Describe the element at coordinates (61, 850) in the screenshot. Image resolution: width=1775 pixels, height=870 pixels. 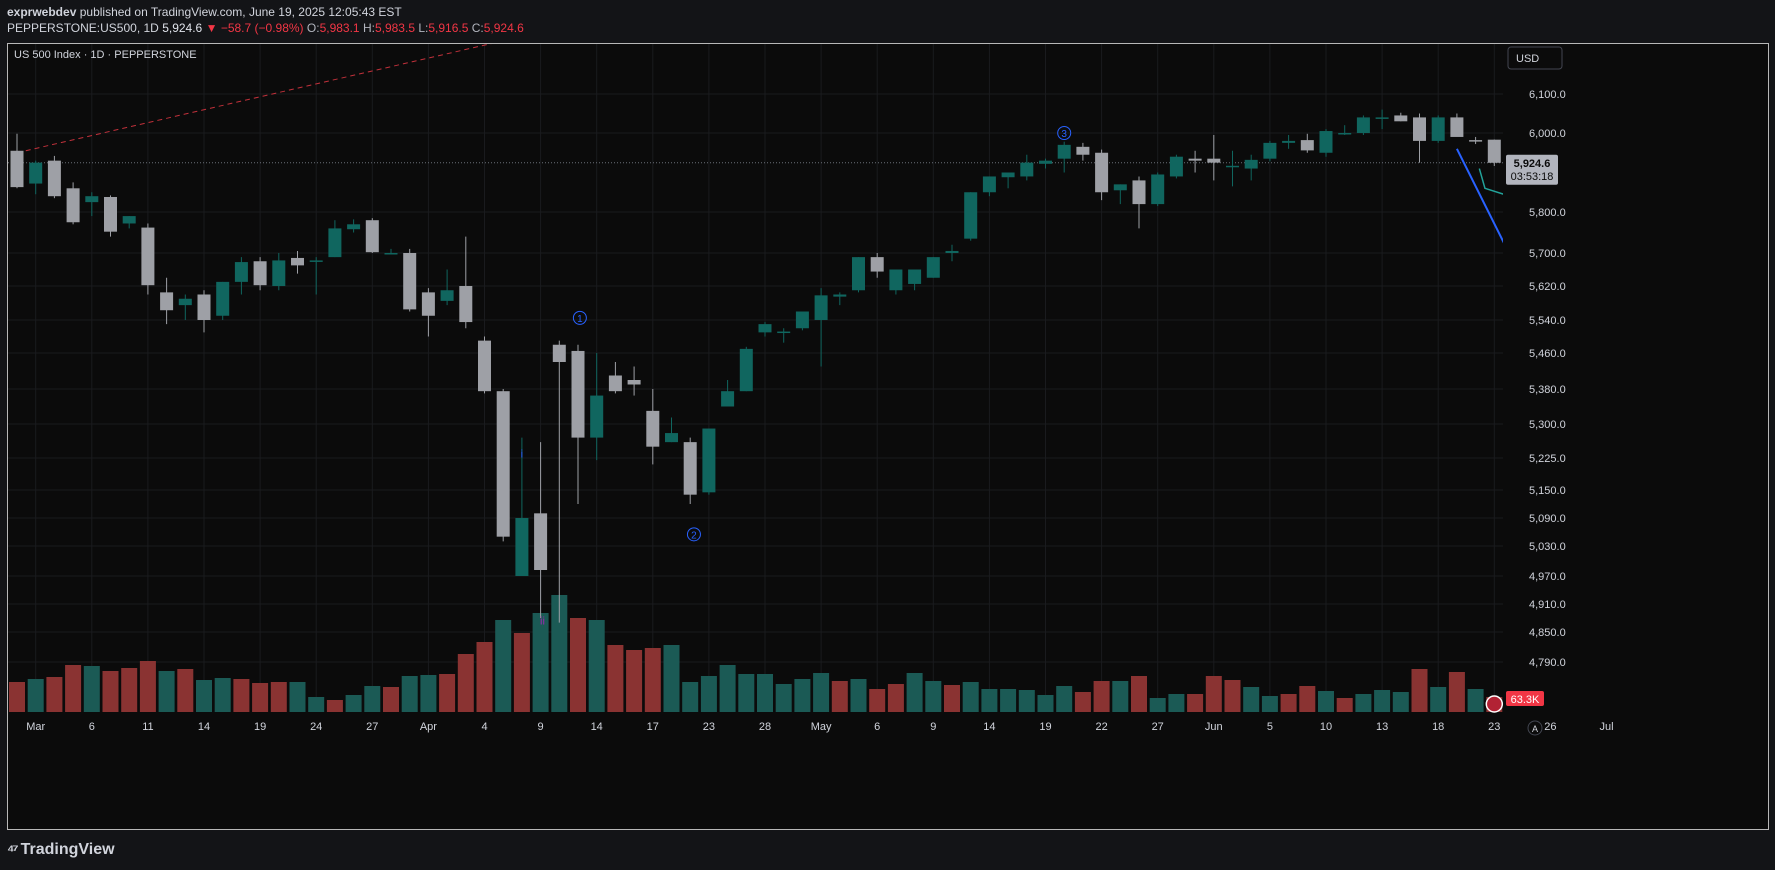
I see `tradingview-logo: ⁴⁷ TradingView` at that location.